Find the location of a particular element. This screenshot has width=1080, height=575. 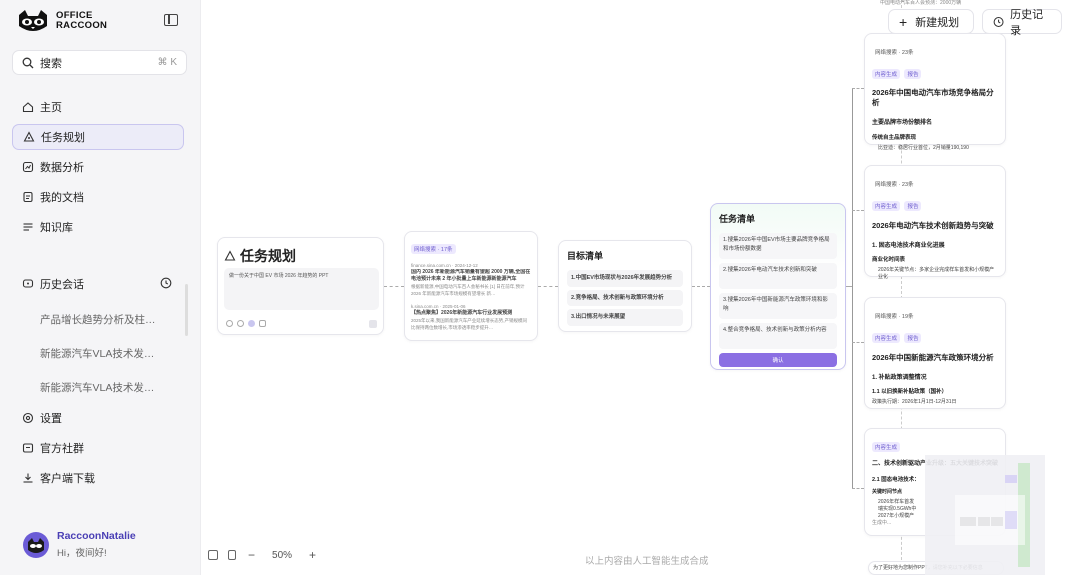

ai-disclaimer: 以上内容由人工智能生成合成 is located at coordinates (647, 561).